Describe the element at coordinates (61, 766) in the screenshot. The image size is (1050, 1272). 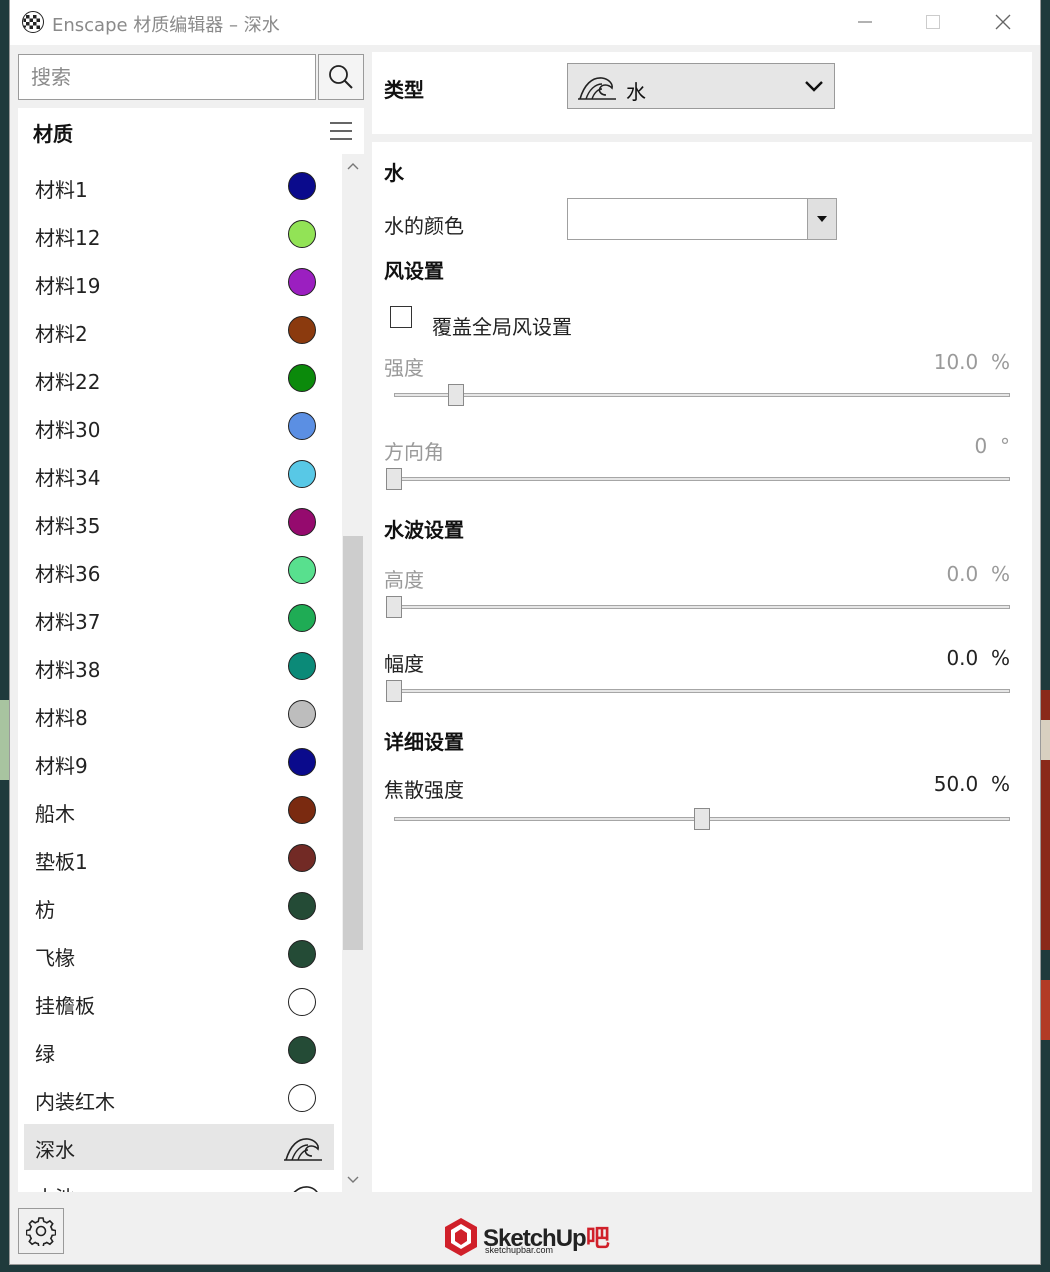
I see `material-name: 材料9` at that location.